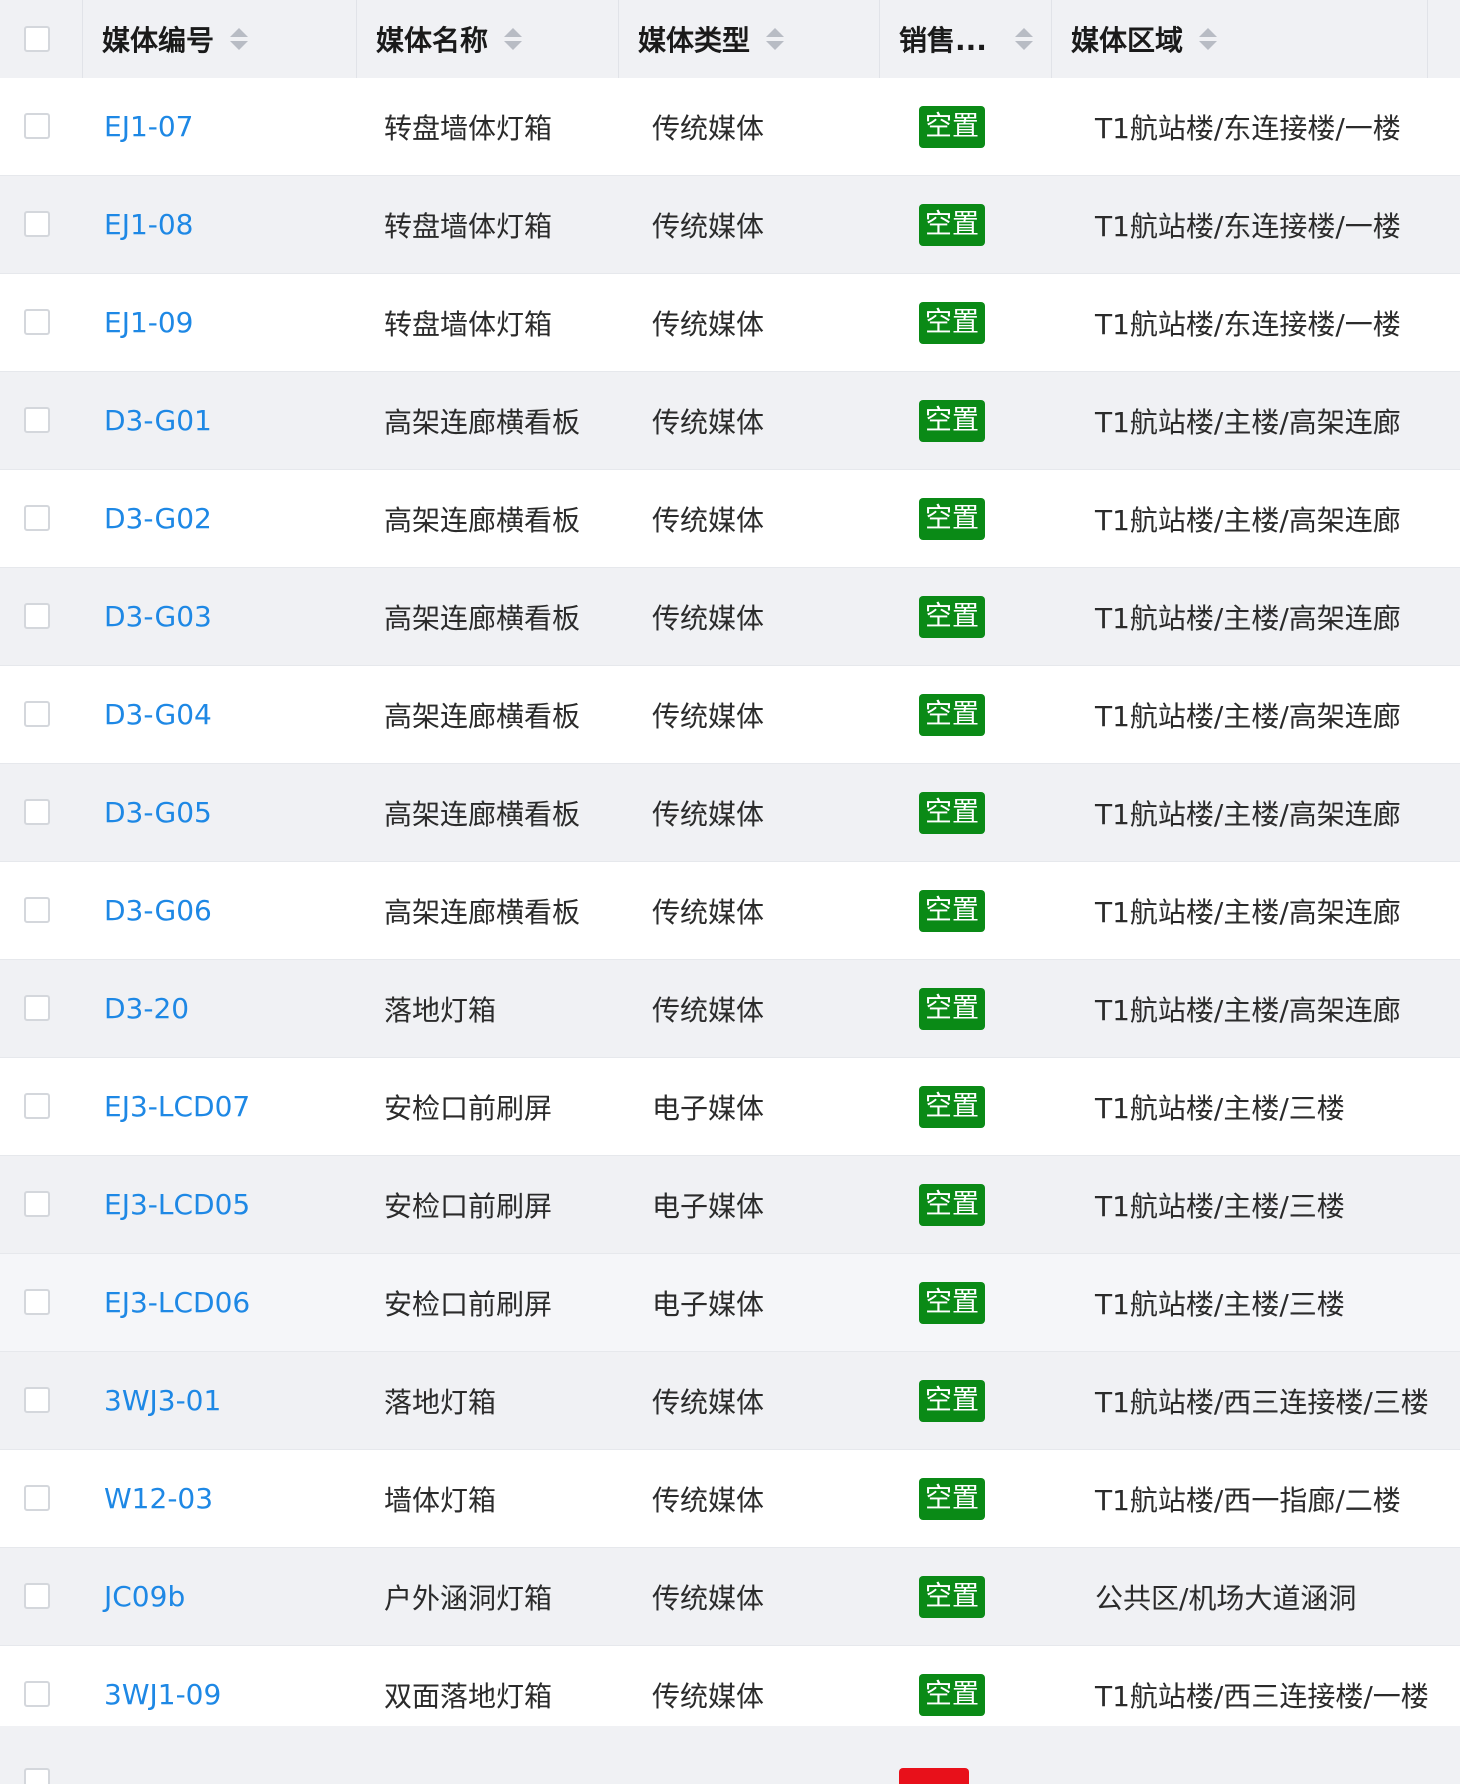  Describe the element at coordinates (149, 224) in the screenshot. I see `media-code-link: EJ1-08` at that location.